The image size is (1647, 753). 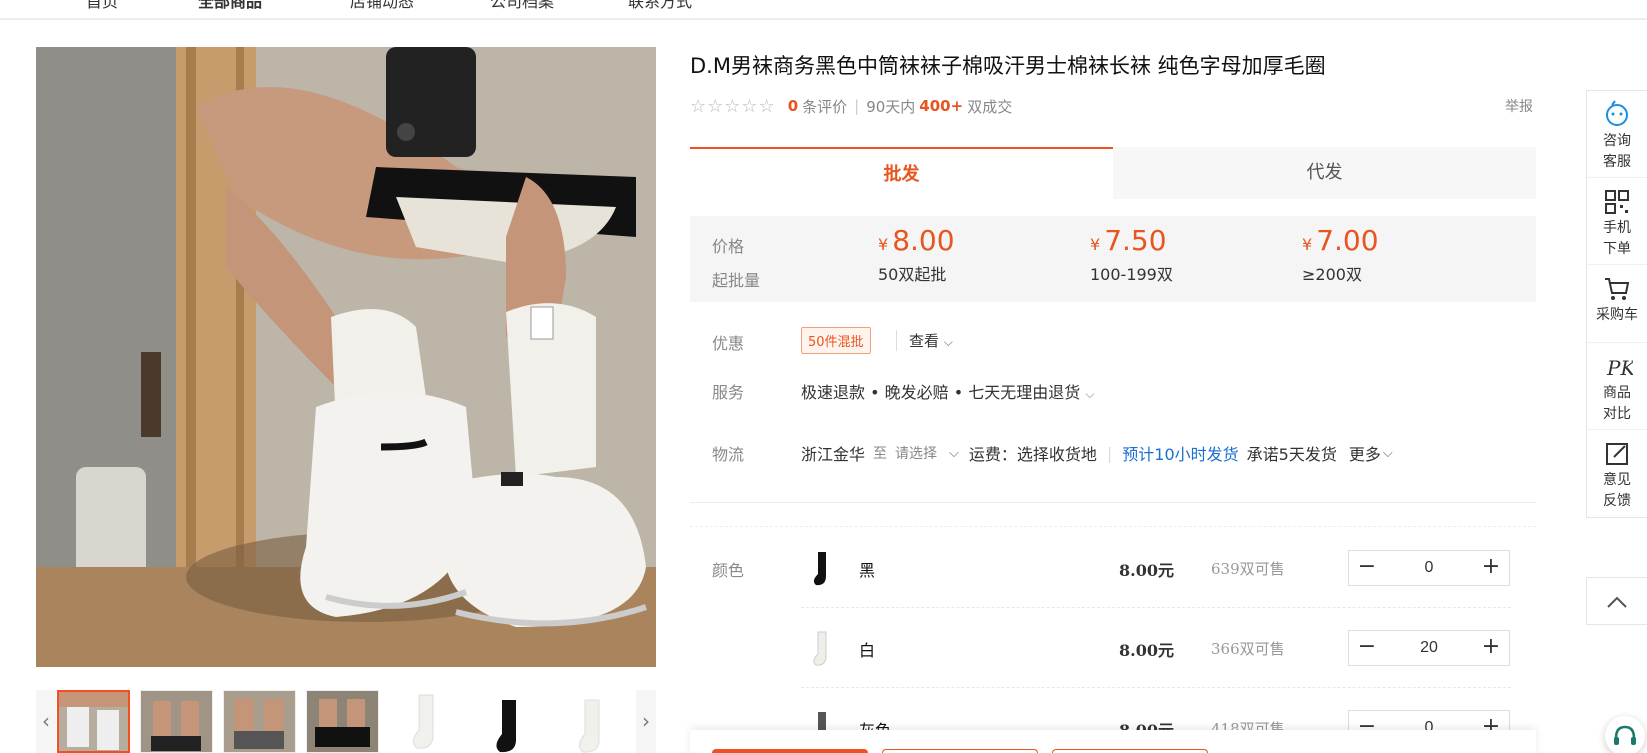 I want to click on sku-row-white: 白 8.00元 366双可售 − +, so click(x=1156, y=648).